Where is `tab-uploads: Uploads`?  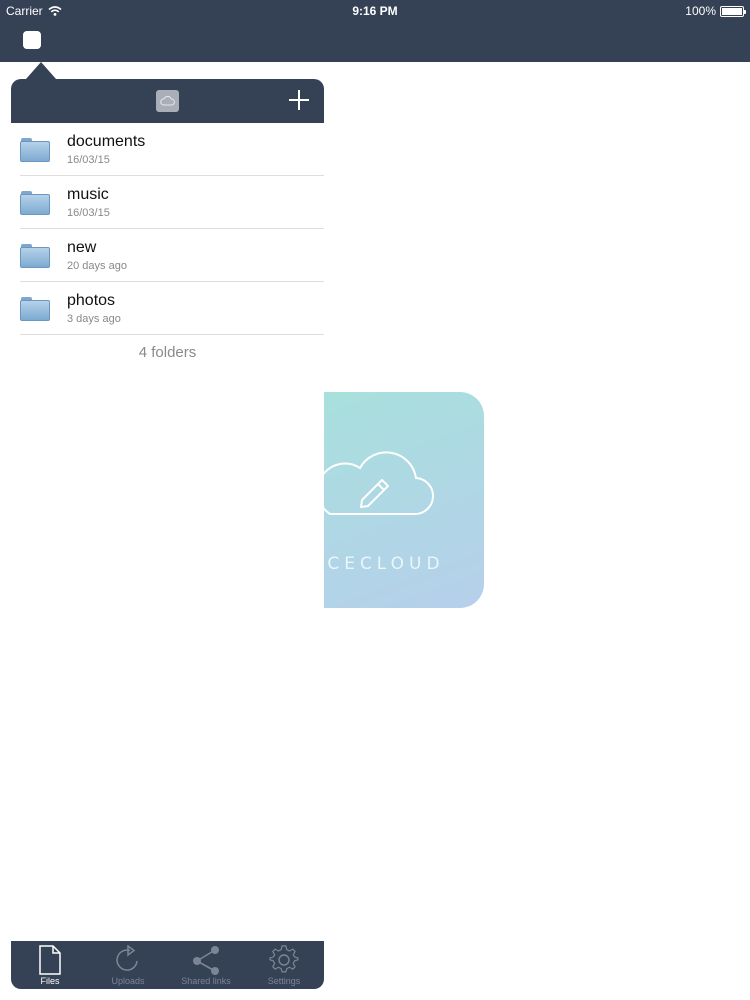 tab-uploads: Uploads is located at coordinates (128, 965).